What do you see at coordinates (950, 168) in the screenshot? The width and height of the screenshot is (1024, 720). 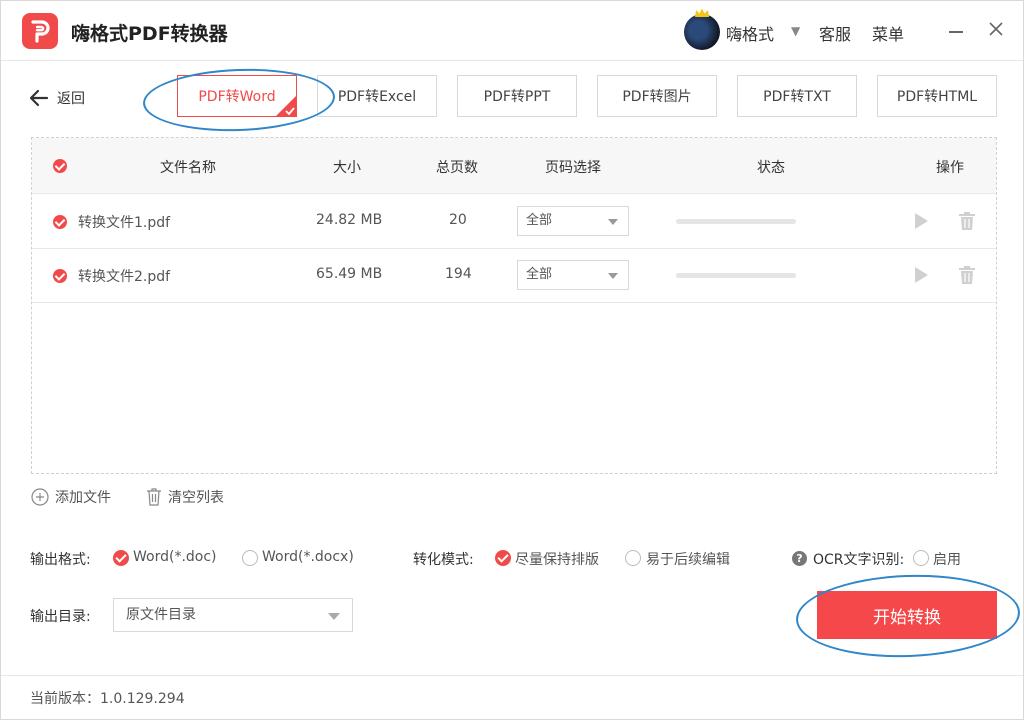 I see `col-actions: 操作` at bounding box center [950, 168].